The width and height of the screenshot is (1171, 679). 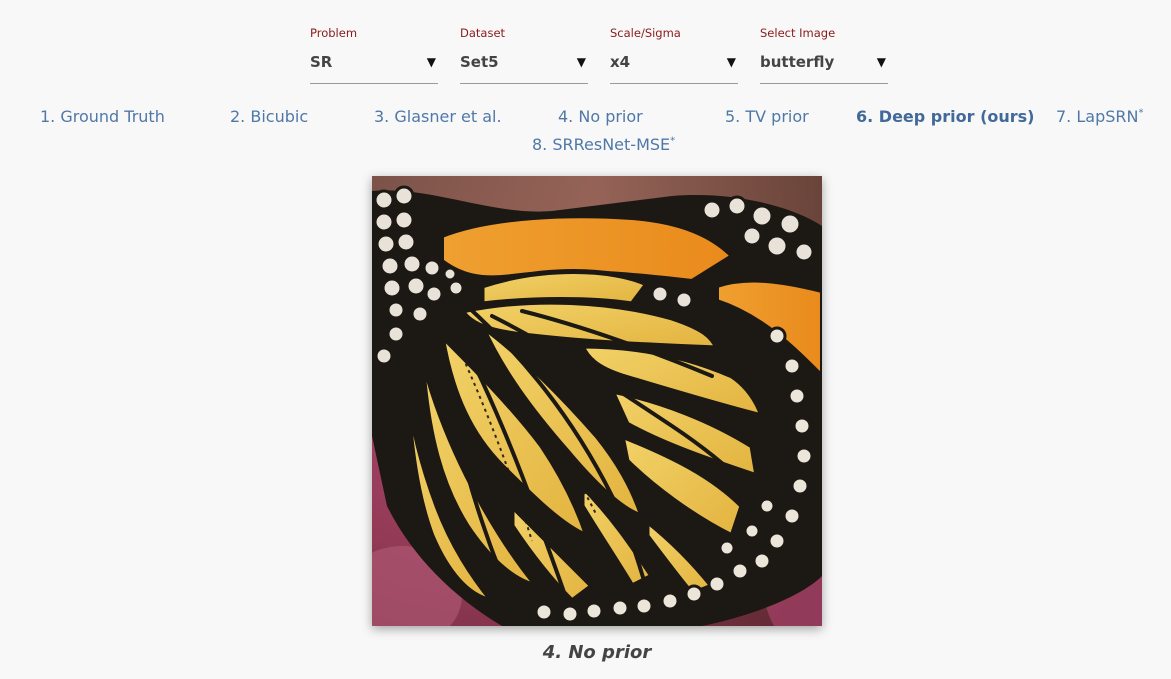 I want to click on tab-bicubic: 2. Bicubic, so click(x=269, y=117).